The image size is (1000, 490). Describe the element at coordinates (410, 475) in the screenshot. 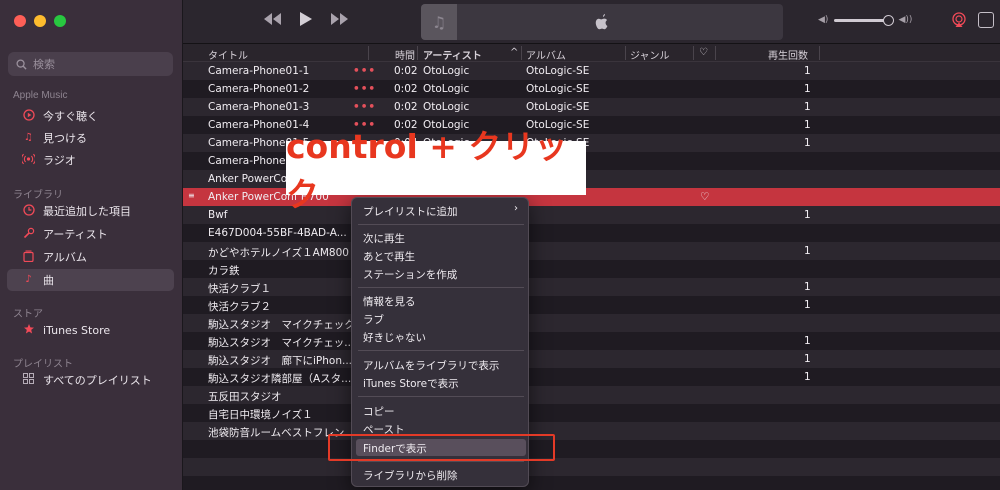

I see `menu-item-delete-from-library: ライブラリから削除` at that location.